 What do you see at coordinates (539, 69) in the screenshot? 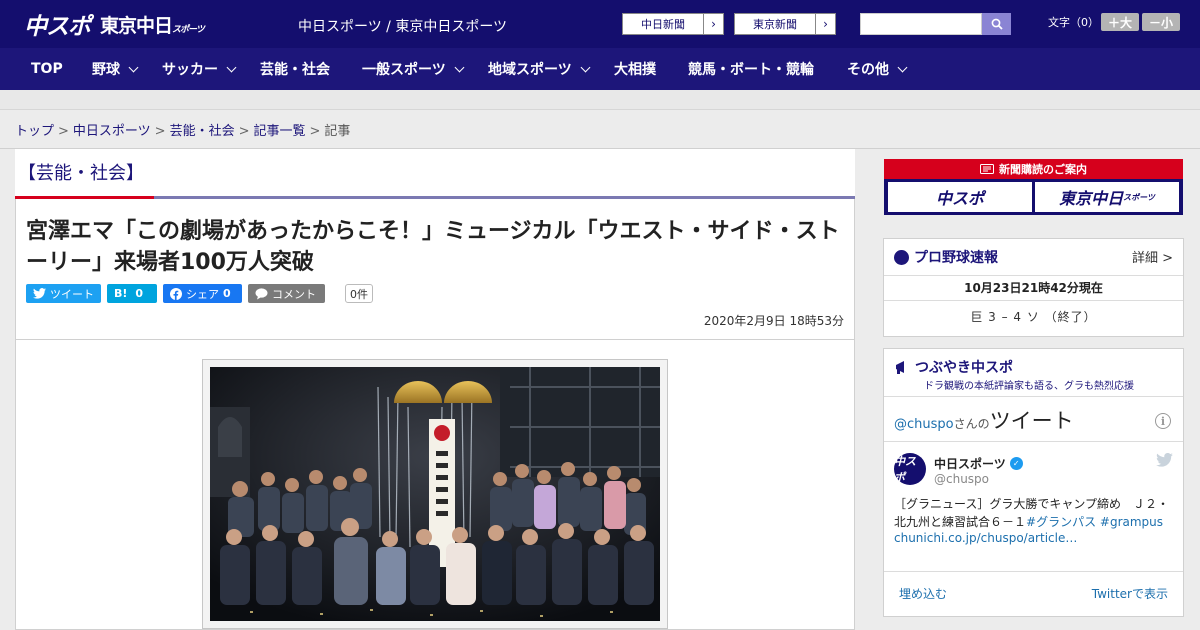
I see `nav-item-local-sports: 地域スポーツ` at bounding box center [539, 69].